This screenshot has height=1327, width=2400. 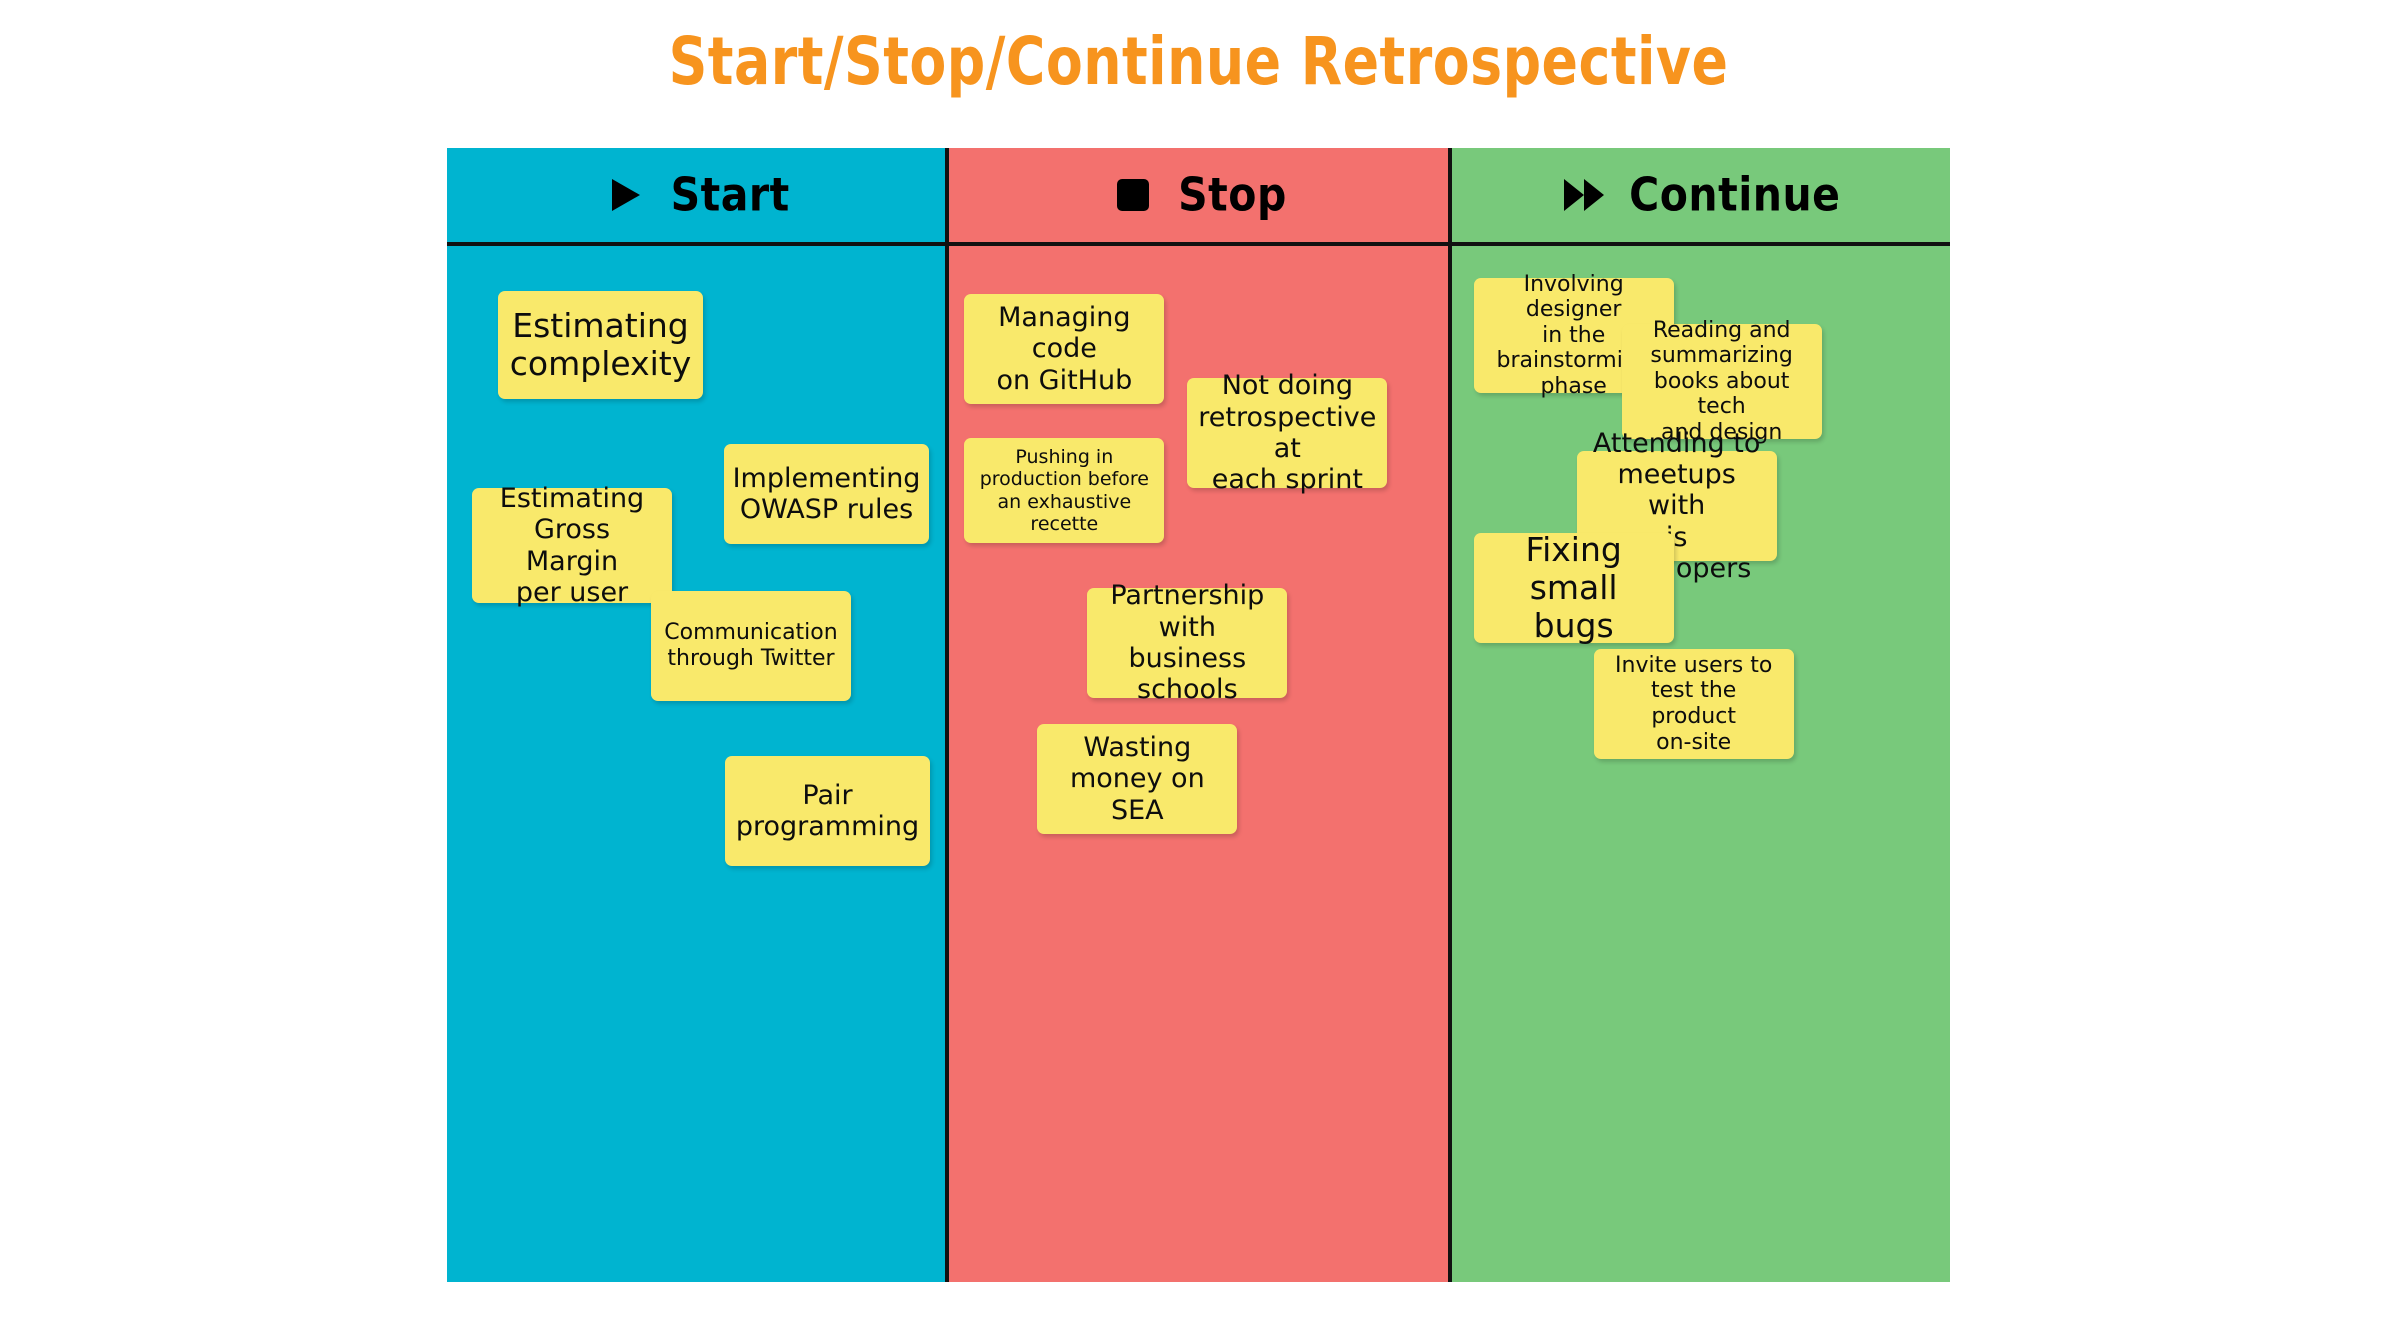 I want to click on sticky-note-text: Implementing OWASP rules, so click(x=826, y=493).